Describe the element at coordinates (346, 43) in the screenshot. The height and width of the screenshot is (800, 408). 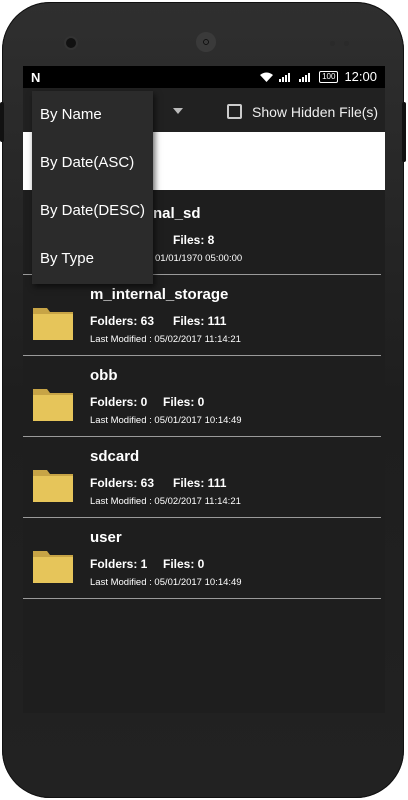
I see `light-sensor` at that location.